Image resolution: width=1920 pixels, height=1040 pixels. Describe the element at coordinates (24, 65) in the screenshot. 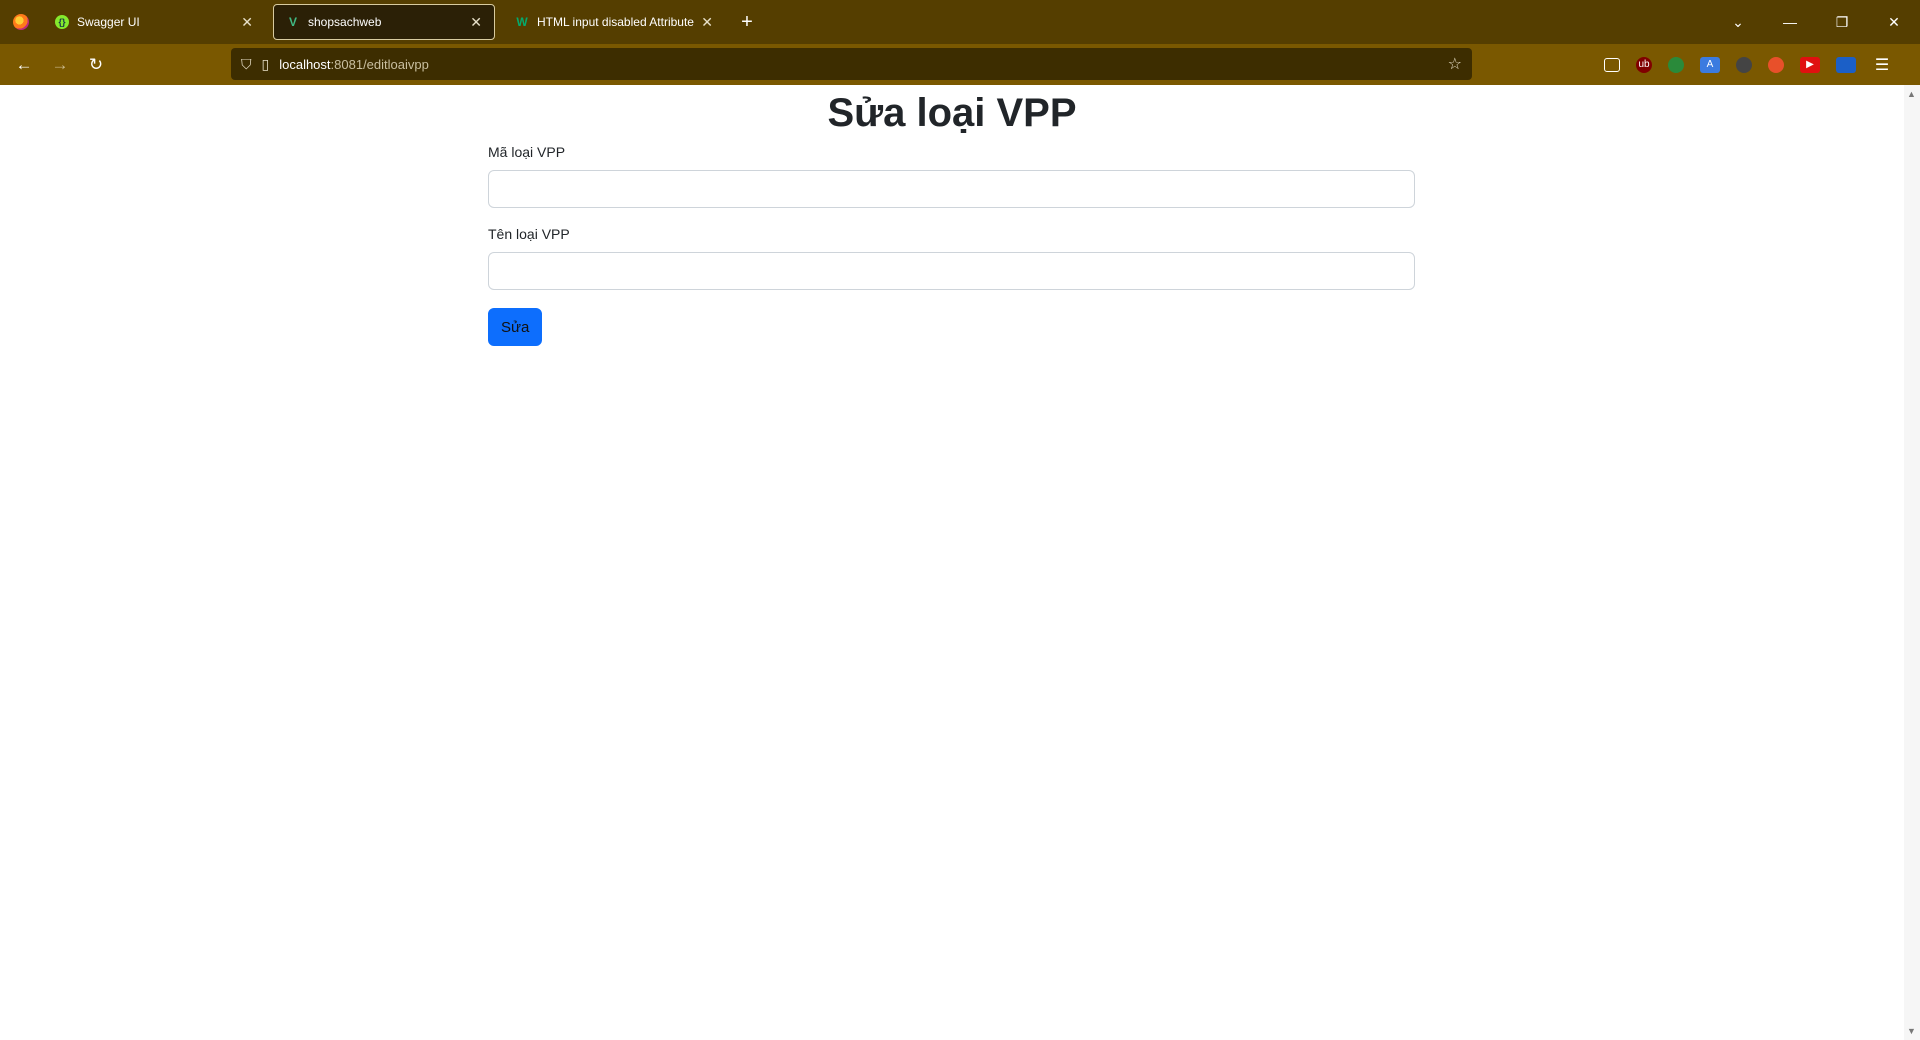

I see `back-icon: ←` at that location.